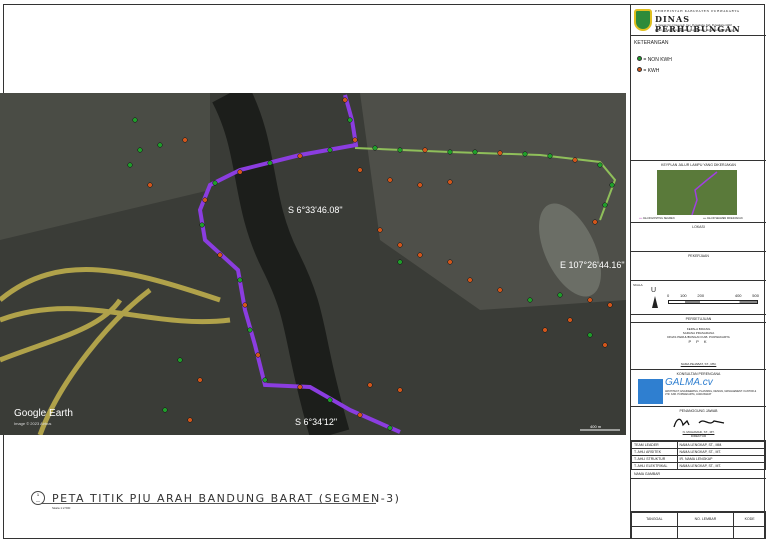 This screenshot has height=543, width=768. I want to click on legend-title: KETERANGAN, so click(651, 43).